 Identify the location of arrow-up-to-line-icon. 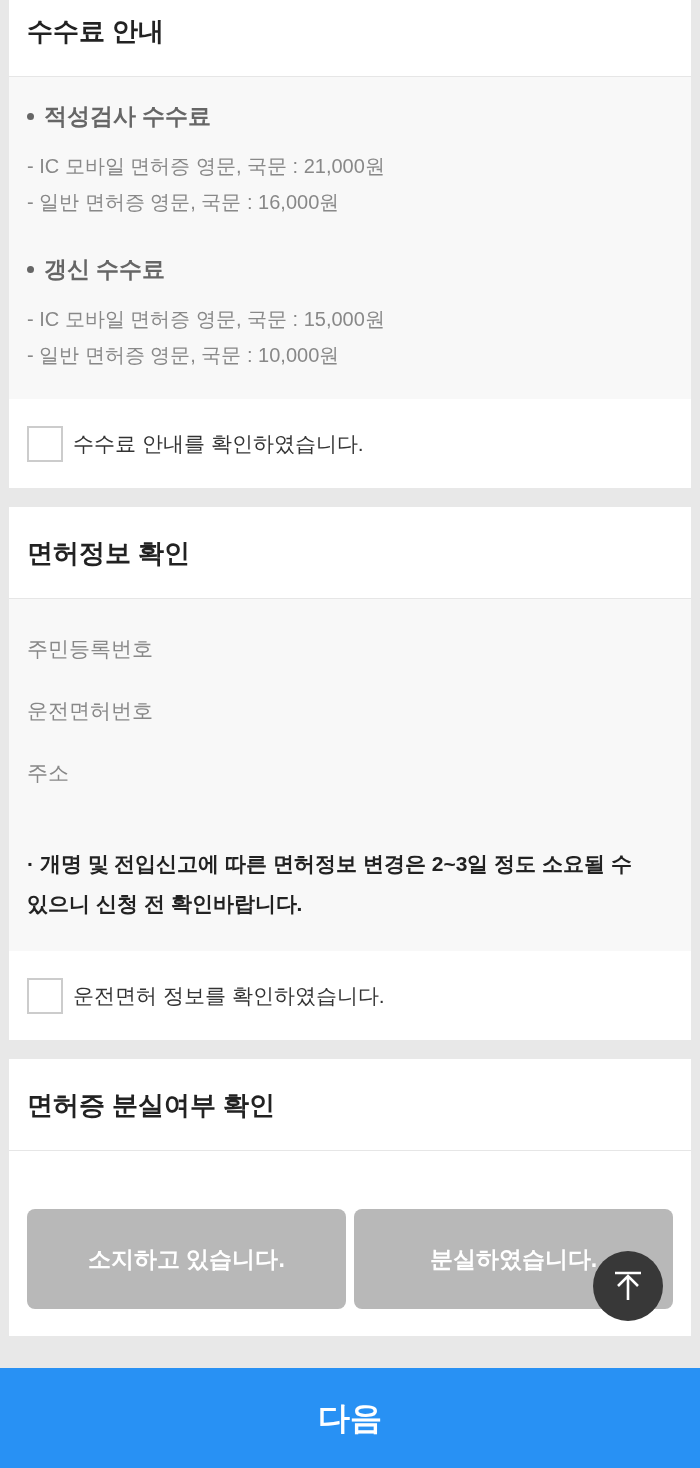
(628, 1286).